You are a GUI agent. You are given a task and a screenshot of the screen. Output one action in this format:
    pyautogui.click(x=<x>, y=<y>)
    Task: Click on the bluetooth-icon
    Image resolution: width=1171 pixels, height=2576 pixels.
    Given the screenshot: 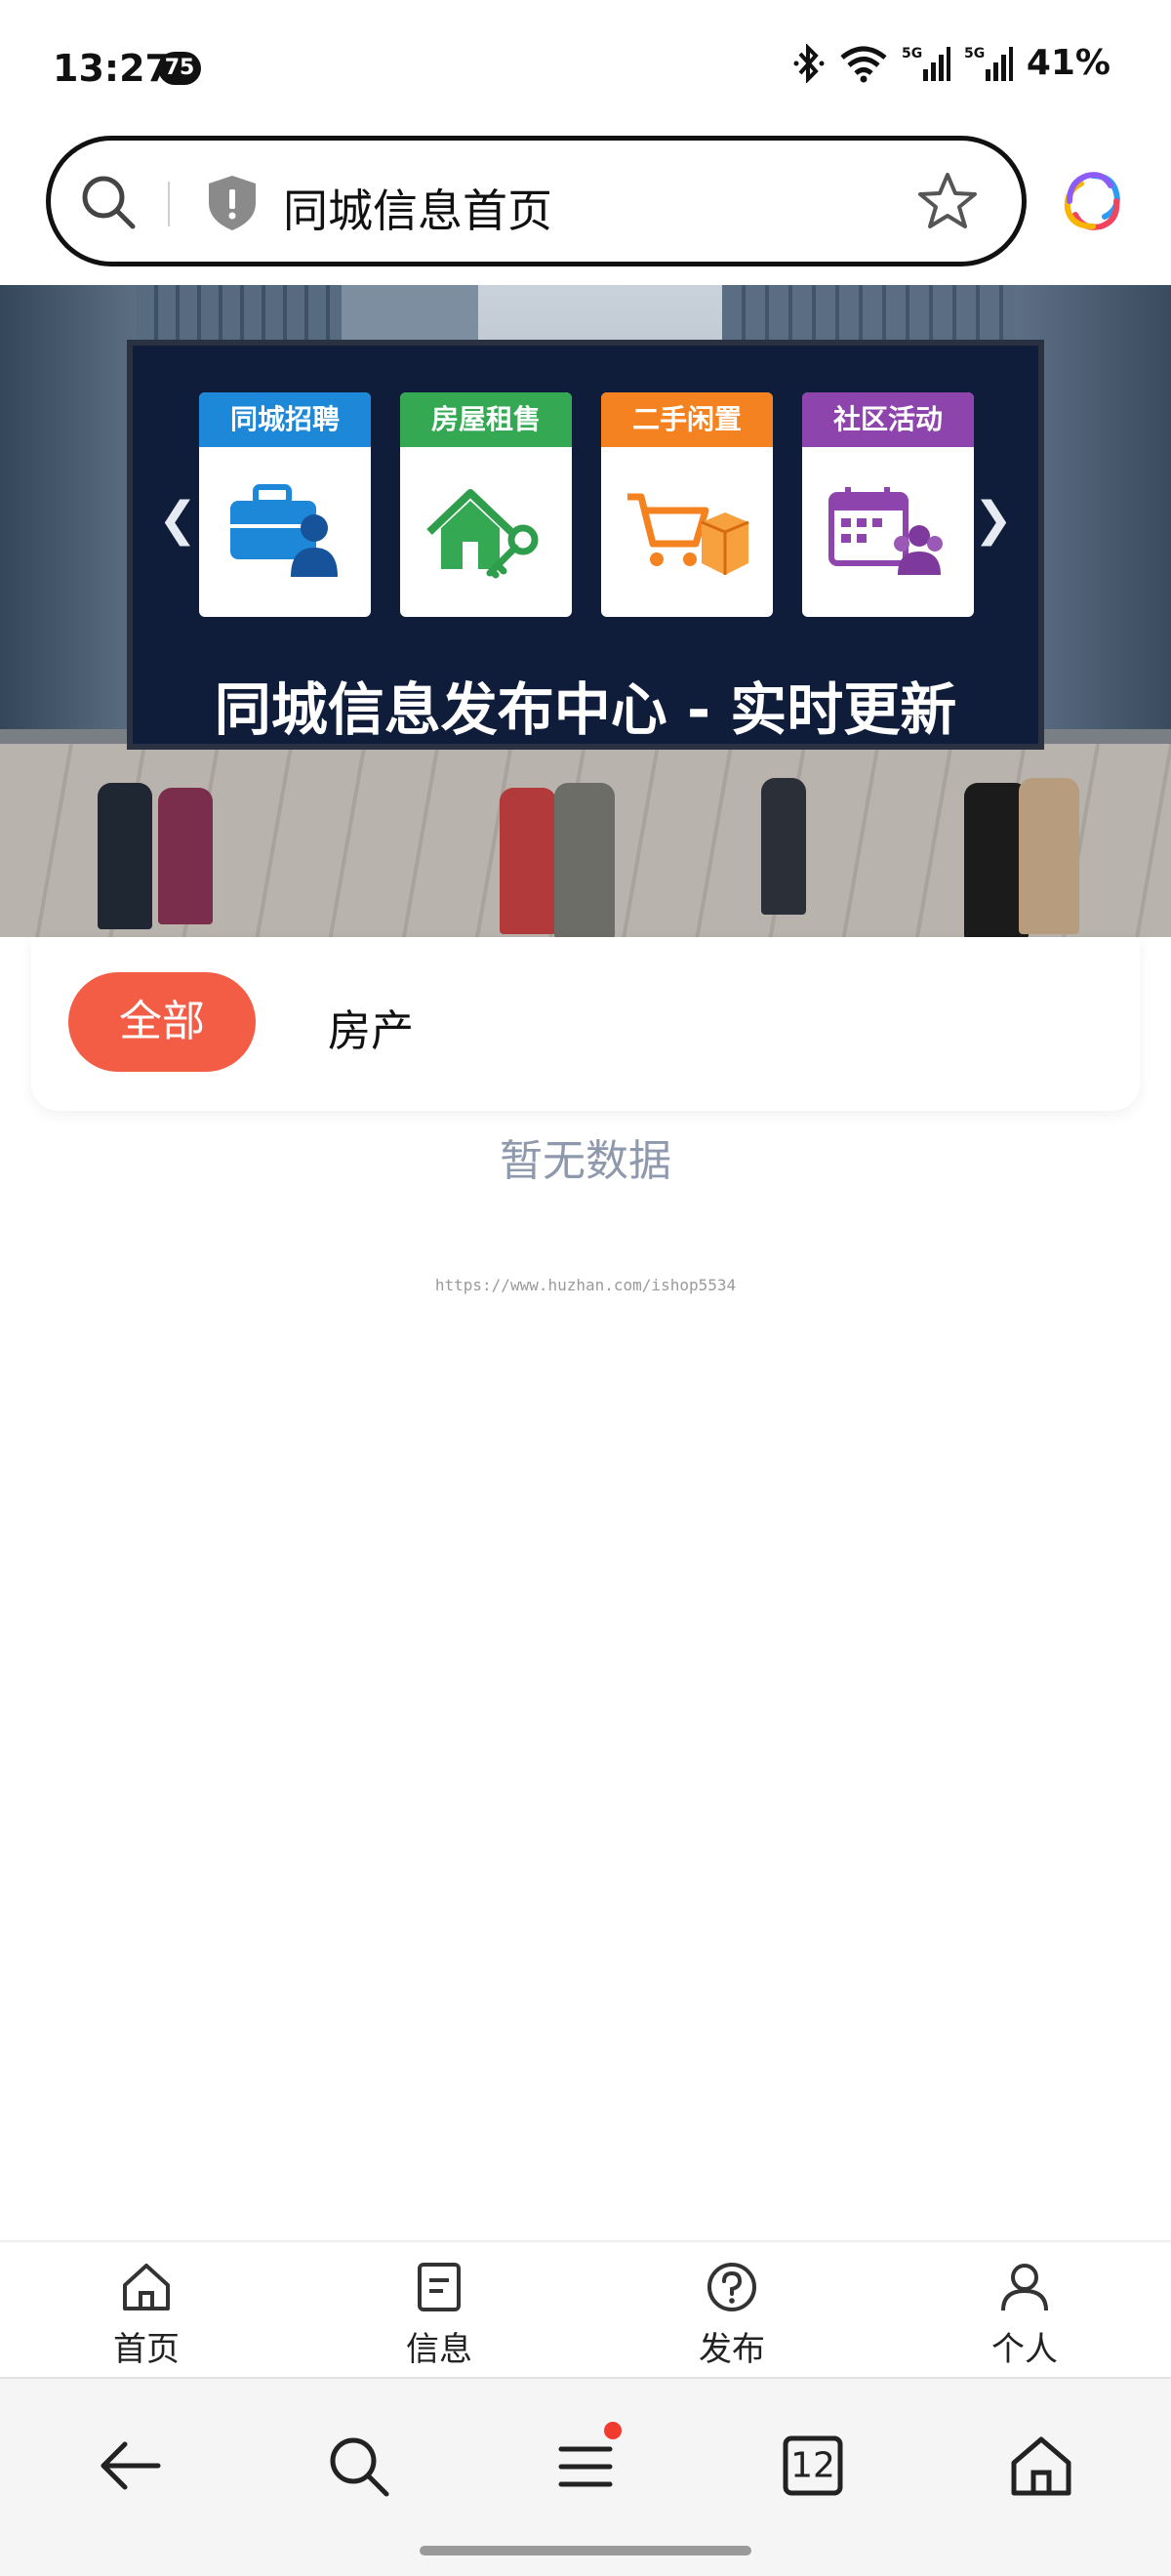 What is the action you would take?
    pyautogui.click(x=809, y=63)
    